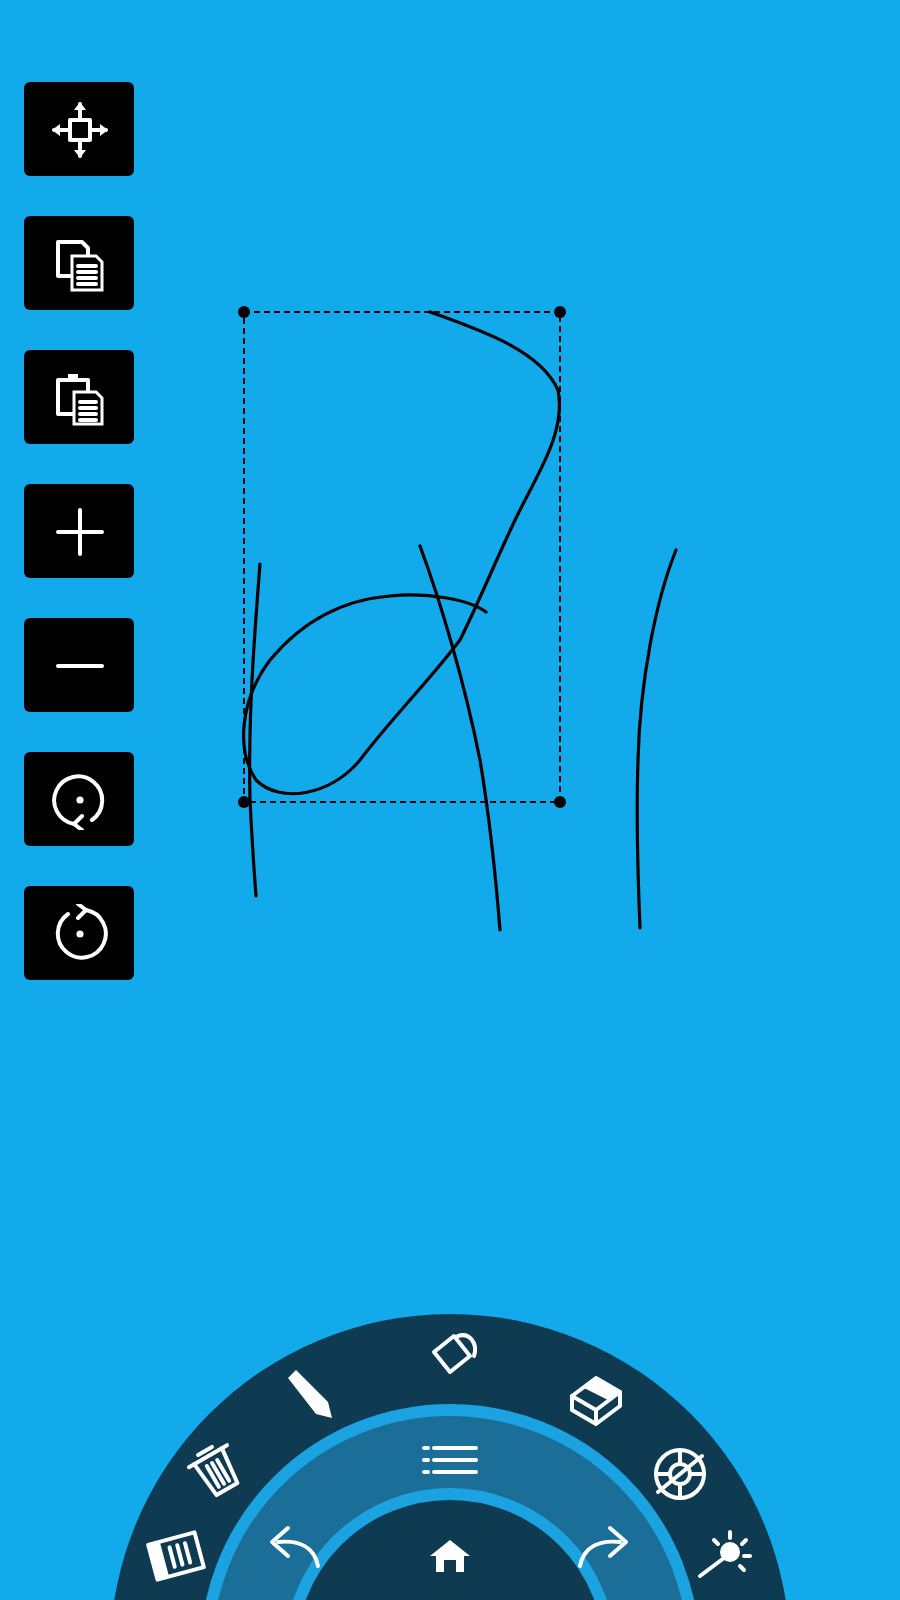 This screenshot has height=1600, width=900. I want to click on plus-button, so click(79, 531).